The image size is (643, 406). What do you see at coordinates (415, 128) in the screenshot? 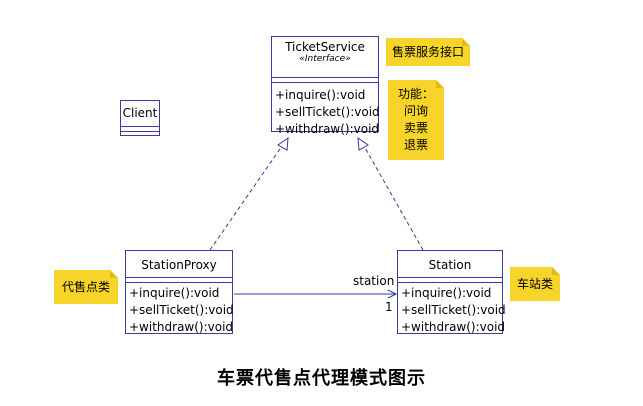
I see `function-note-item: 卖票` at bounding box center [415, 128].